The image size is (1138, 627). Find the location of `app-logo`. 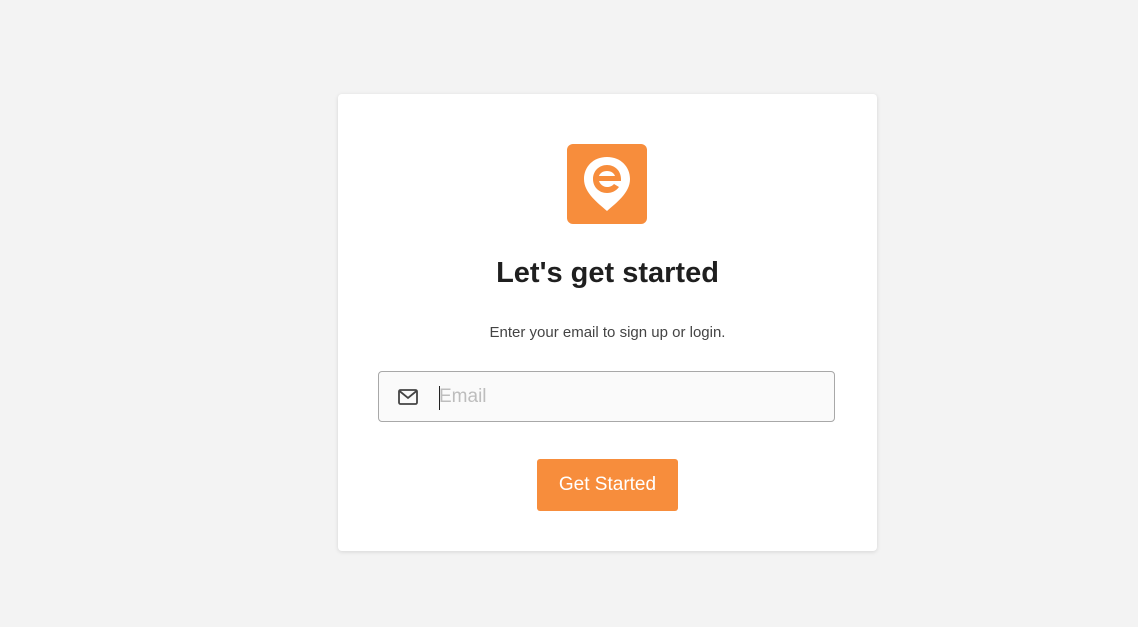

app-logo is located at coordinates (607, 184).